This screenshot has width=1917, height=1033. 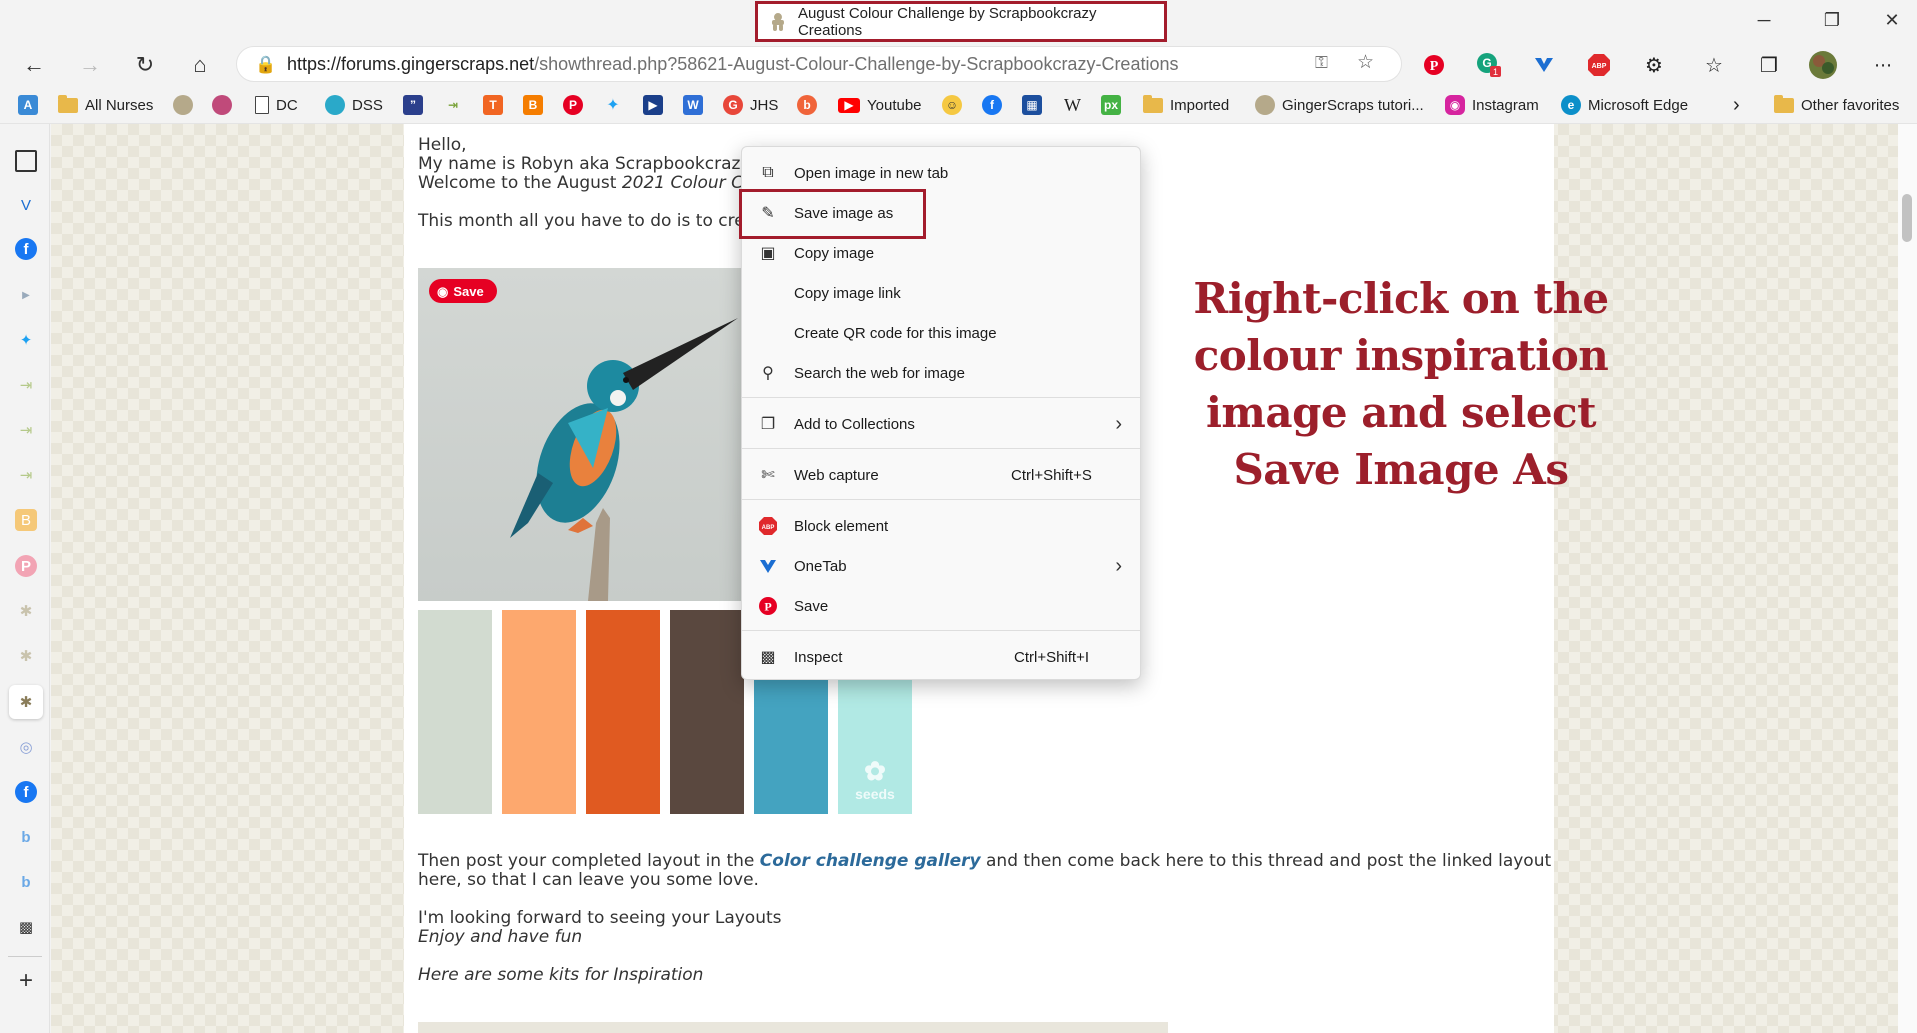 What do you see at coordinates (354, 105) in the screenshot?
I see `fav-dss: DSS` at bounding box center [354, 105].